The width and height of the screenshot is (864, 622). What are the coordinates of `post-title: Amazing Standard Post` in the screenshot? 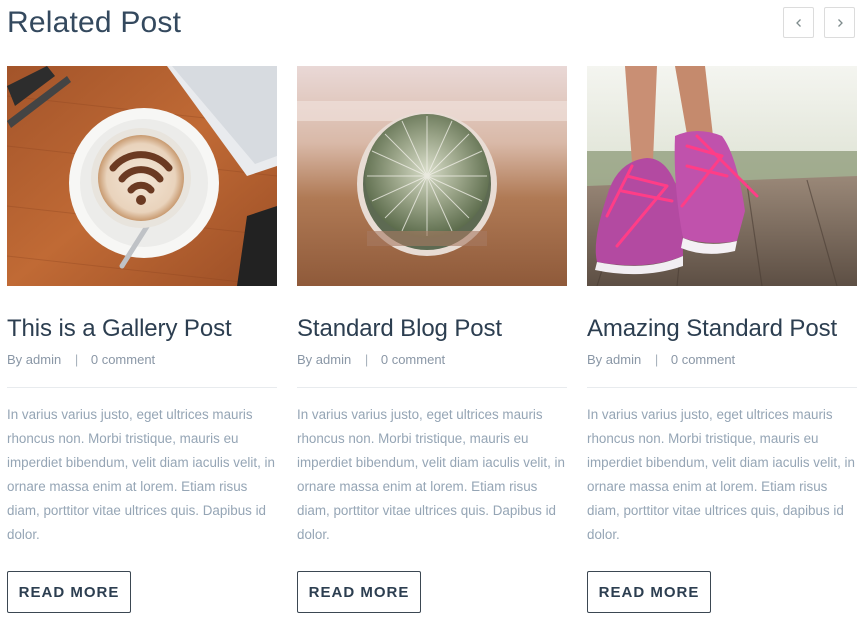 It's located at (725, 329).